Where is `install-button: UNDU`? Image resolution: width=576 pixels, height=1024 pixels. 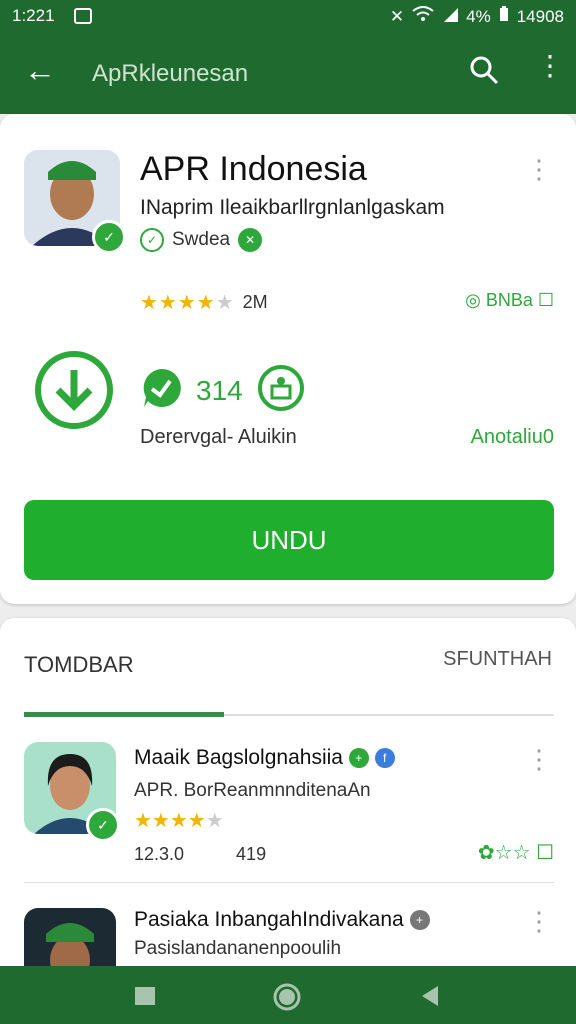
install-button: UNDU is located at coordinates (289, 540).